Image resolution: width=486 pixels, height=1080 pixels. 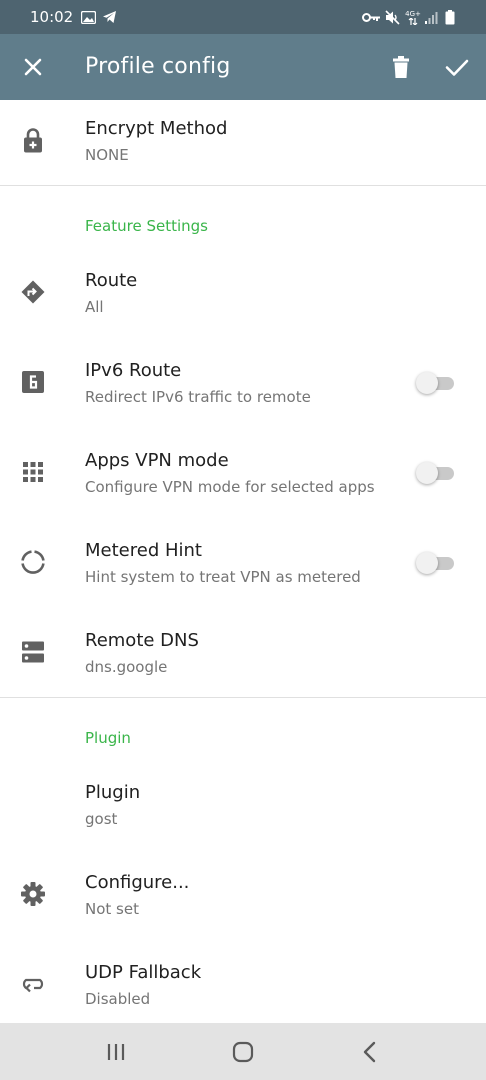 What do you see at coordinates (107, 155) in the screenshot?
I see `encrypt-method-value: NONE` at bounding box center [107, 155].